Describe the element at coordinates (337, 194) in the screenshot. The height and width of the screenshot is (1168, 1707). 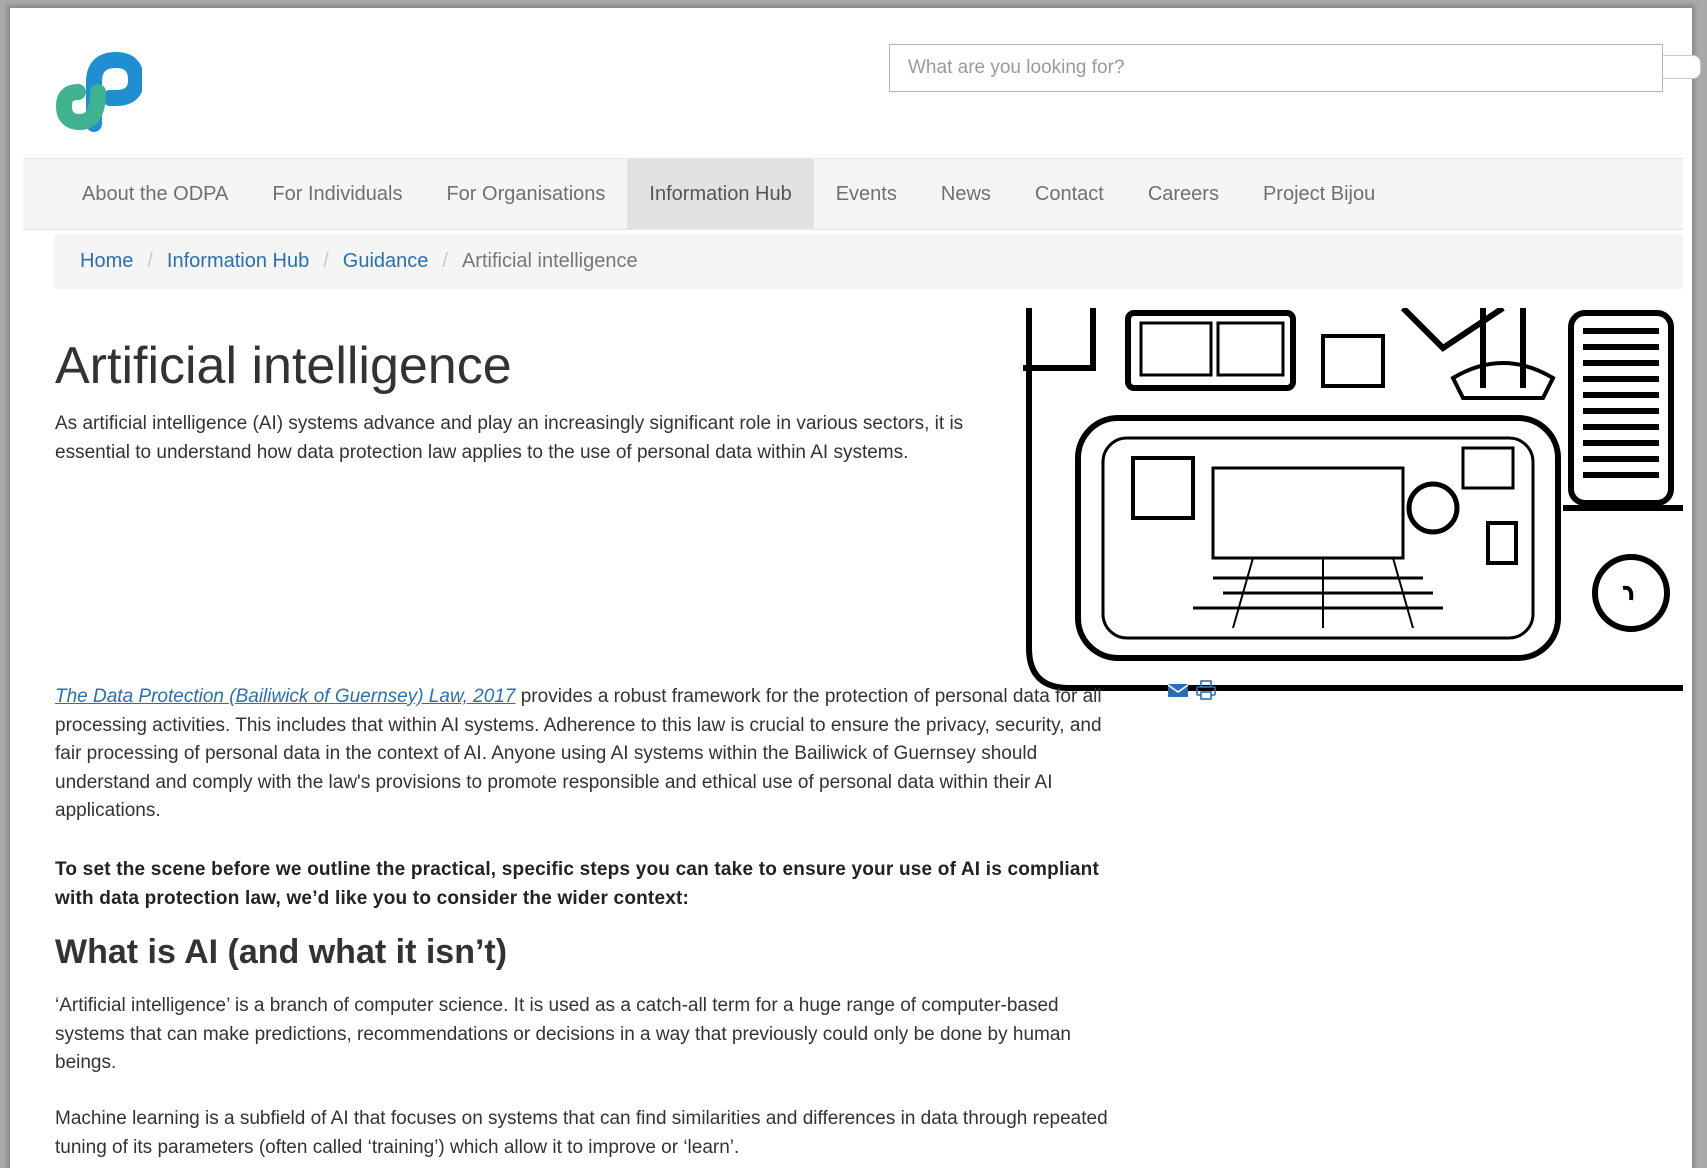
I see `nav-individuals: For Individuals` at that location.